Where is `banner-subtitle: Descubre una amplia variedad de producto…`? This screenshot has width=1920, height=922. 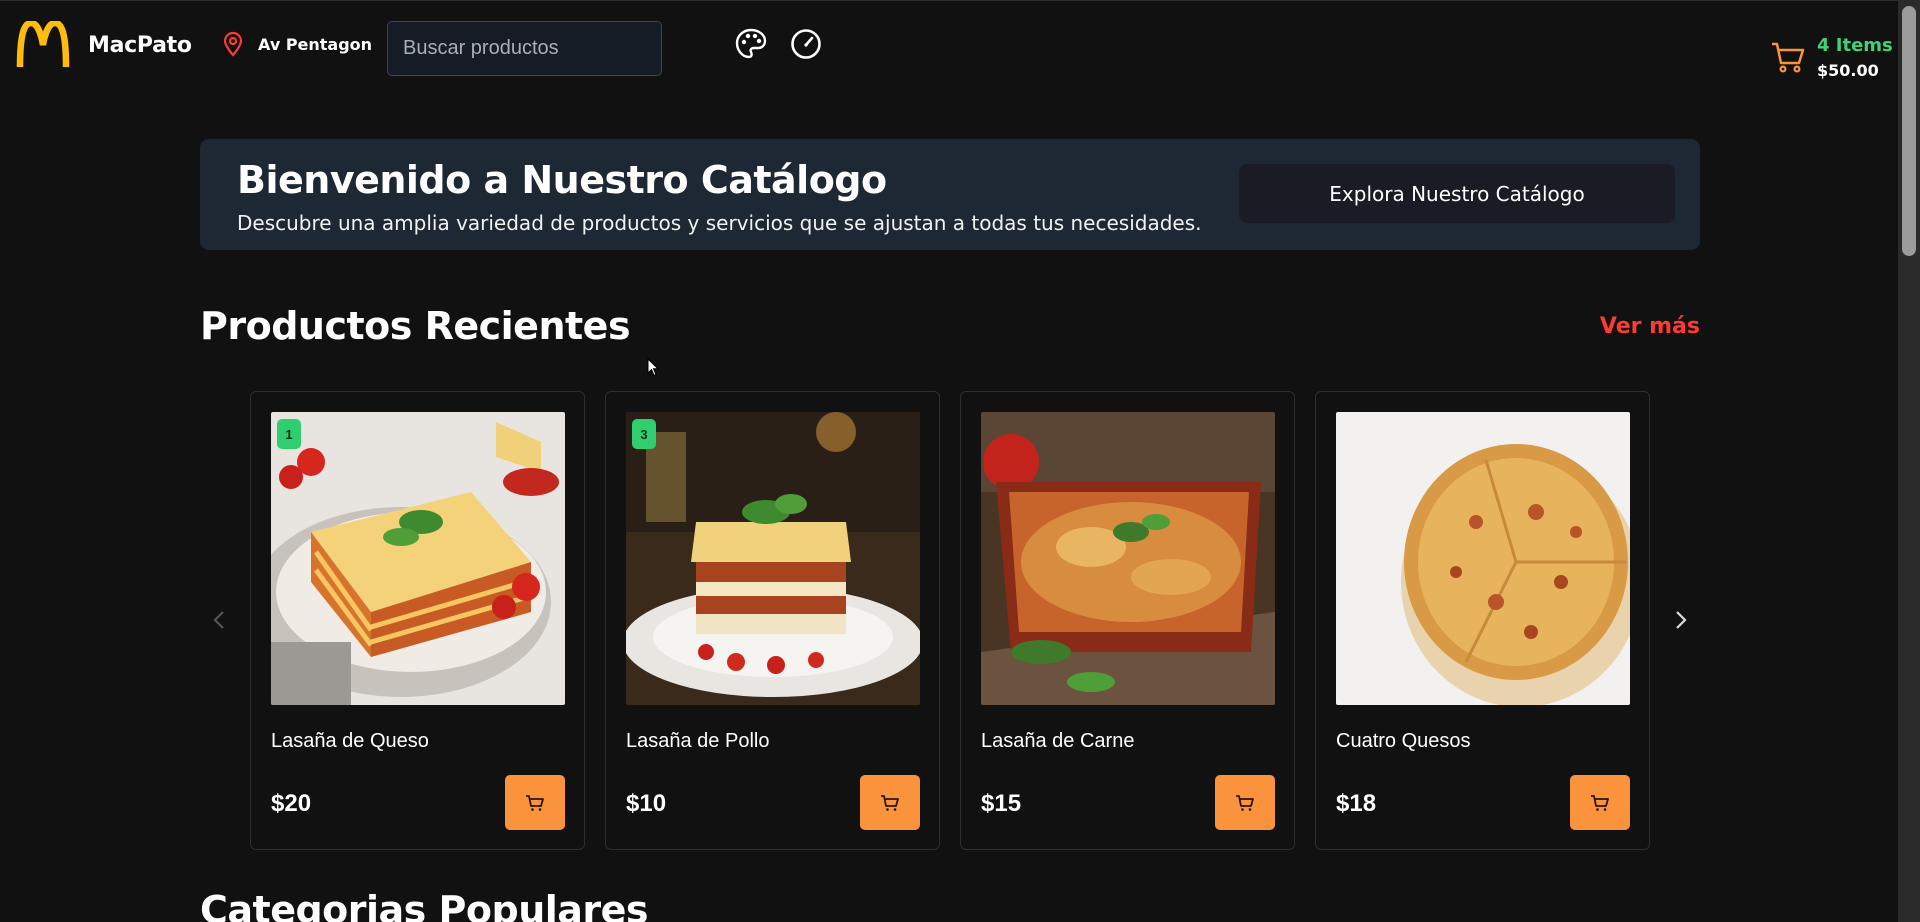 banner-subtitle: Descubre una amplia variedad de producto… is located at coordinates (719, 223).